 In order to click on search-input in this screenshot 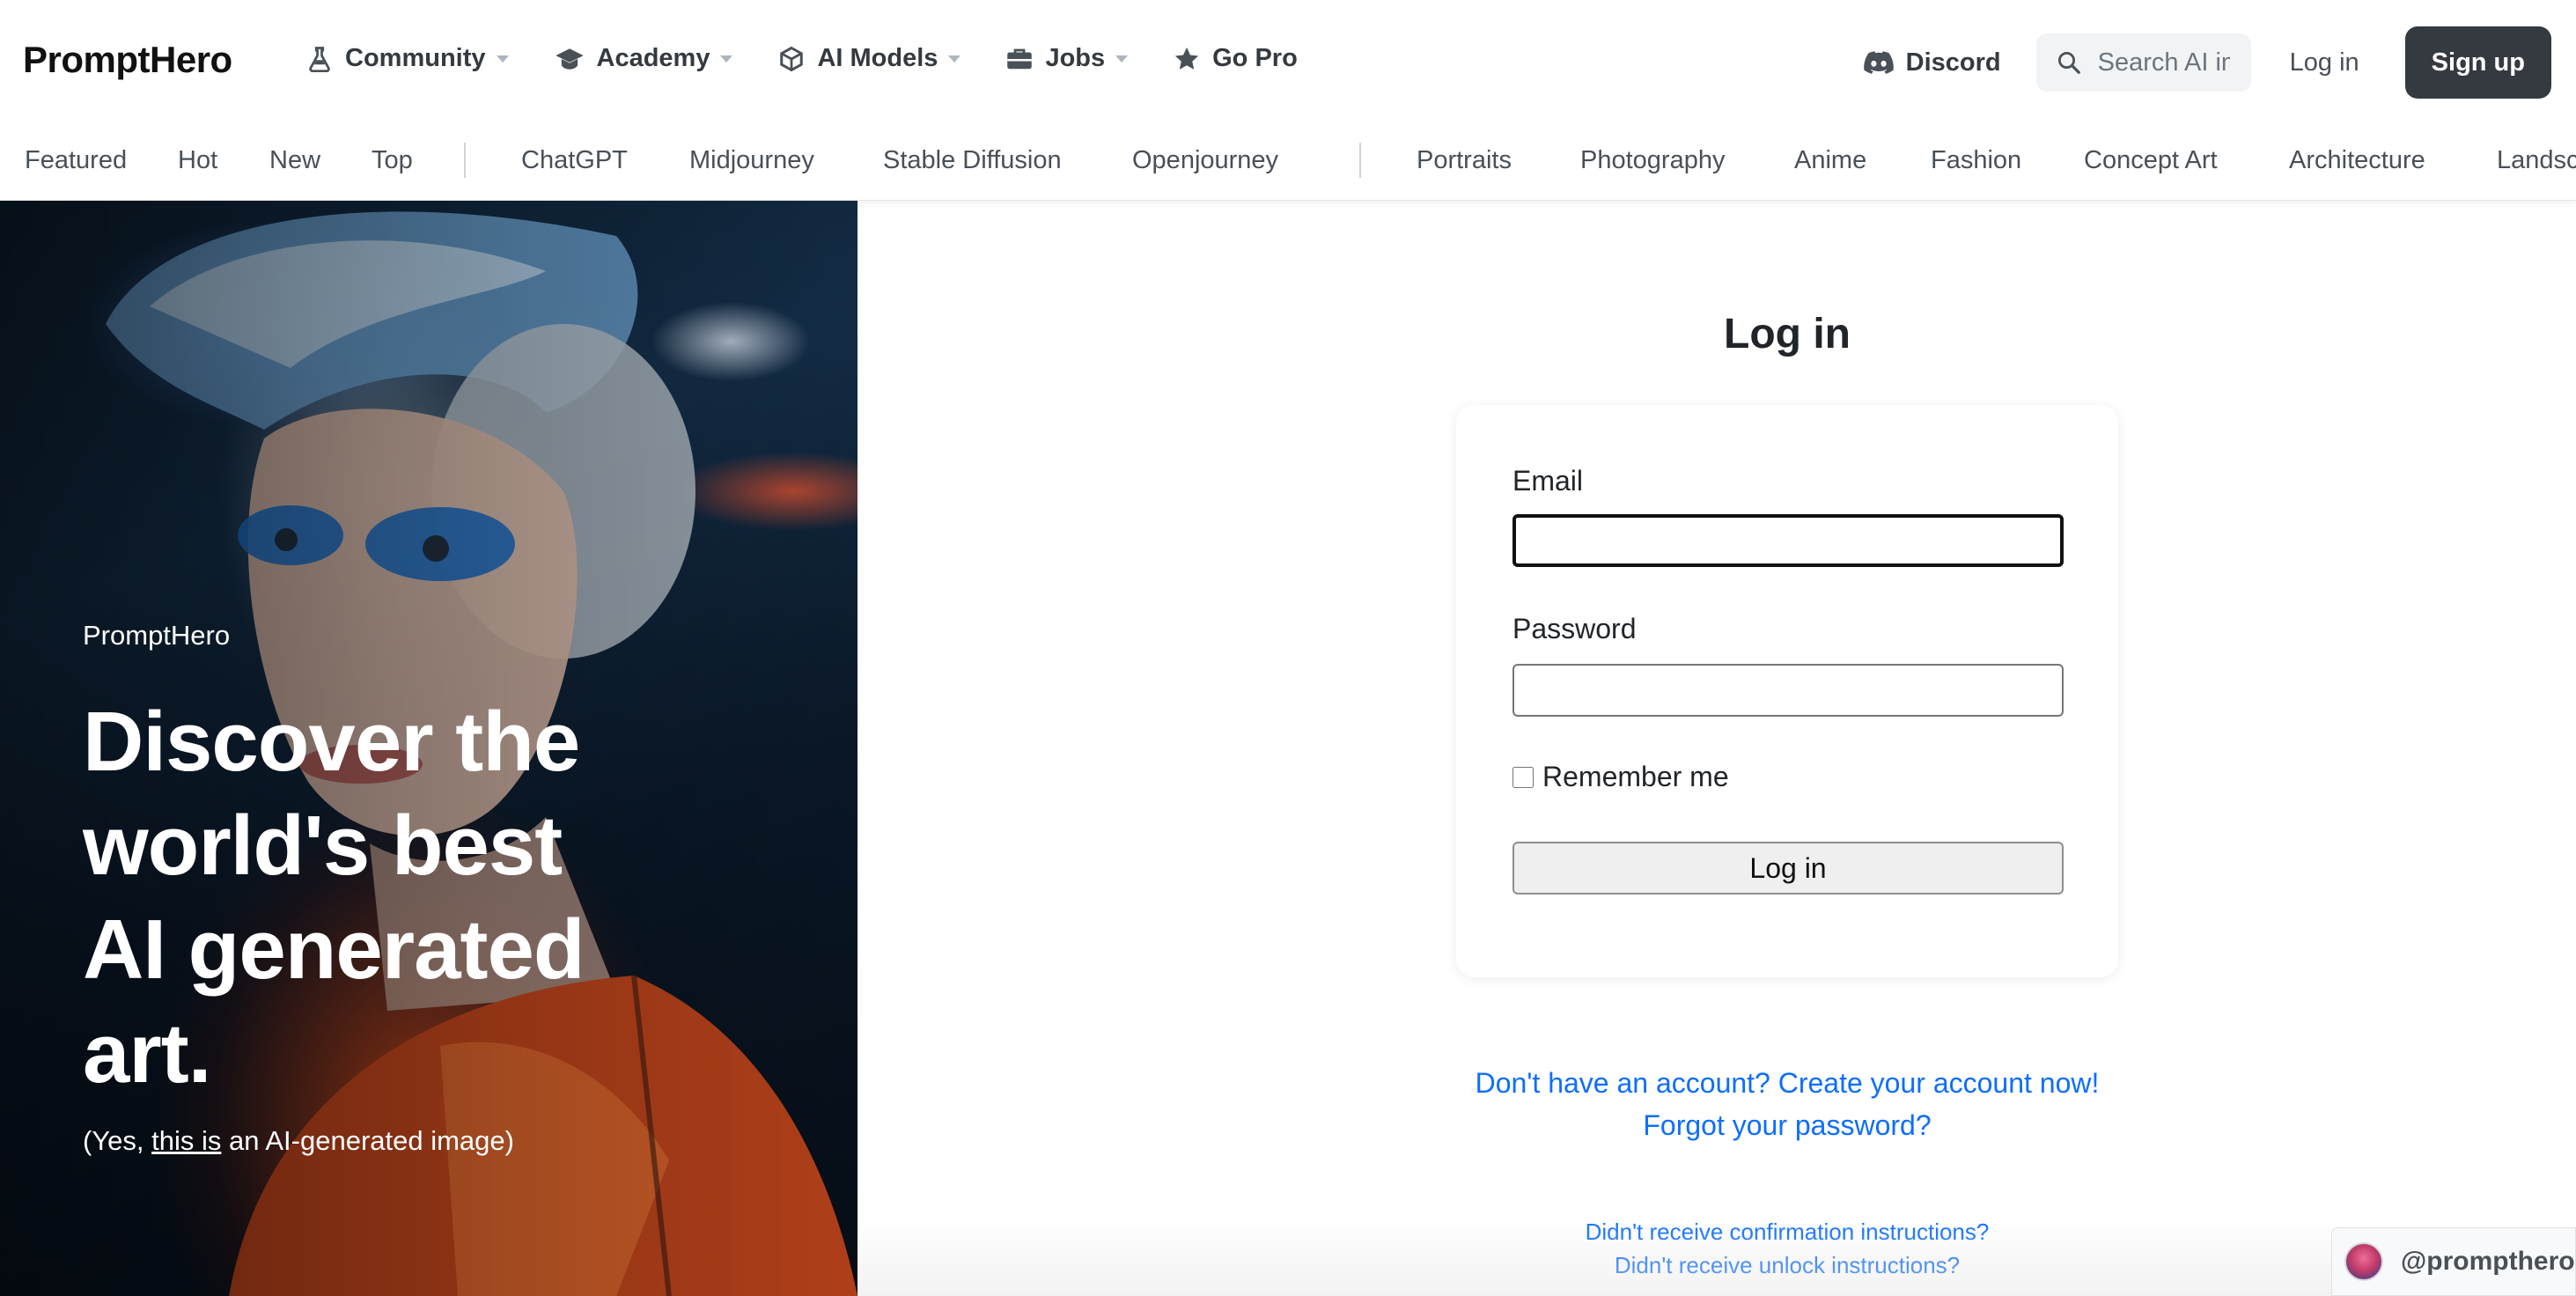, I will do `click(2163, 62)`.